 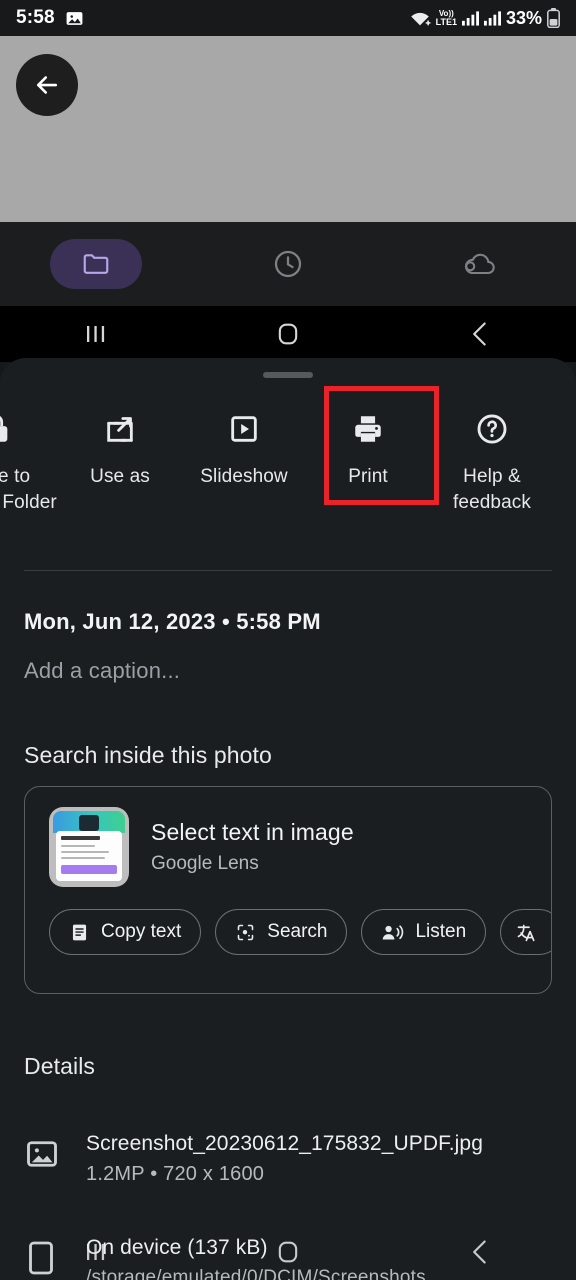 I want to click on action-slideshow: Slideshow, so click(x=244, y=439).